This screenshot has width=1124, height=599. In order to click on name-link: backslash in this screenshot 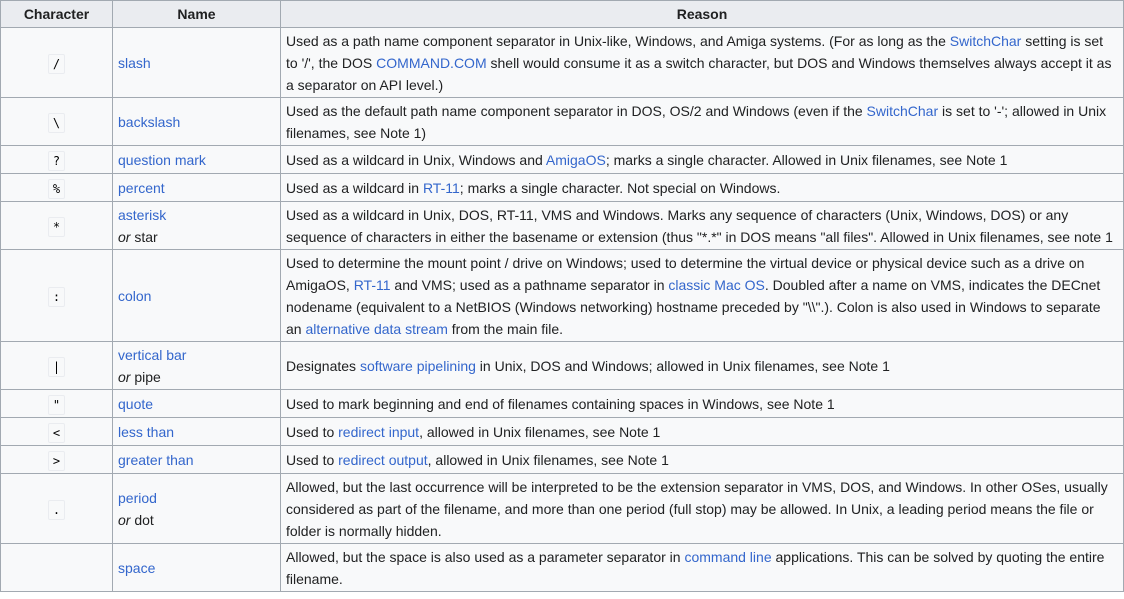, I will do `click(149, 122)`.